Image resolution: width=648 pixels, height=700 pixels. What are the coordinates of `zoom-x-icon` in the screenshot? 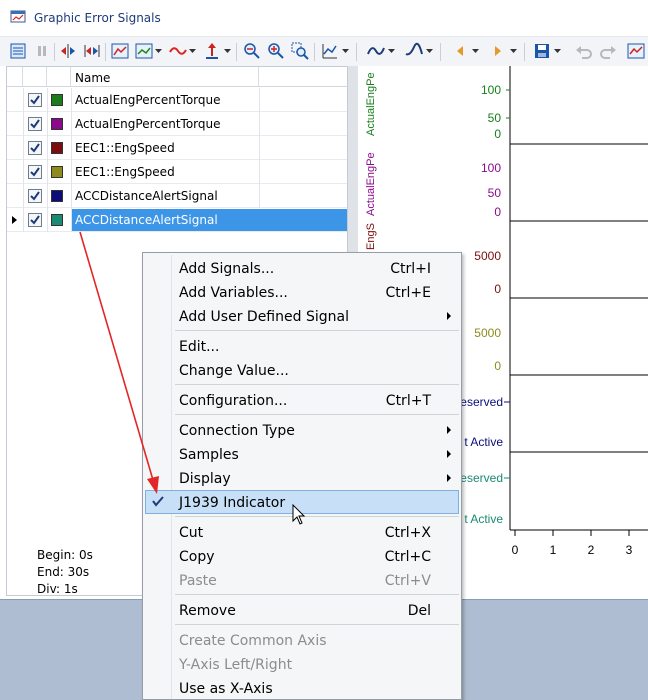 It's located at (68, 51).